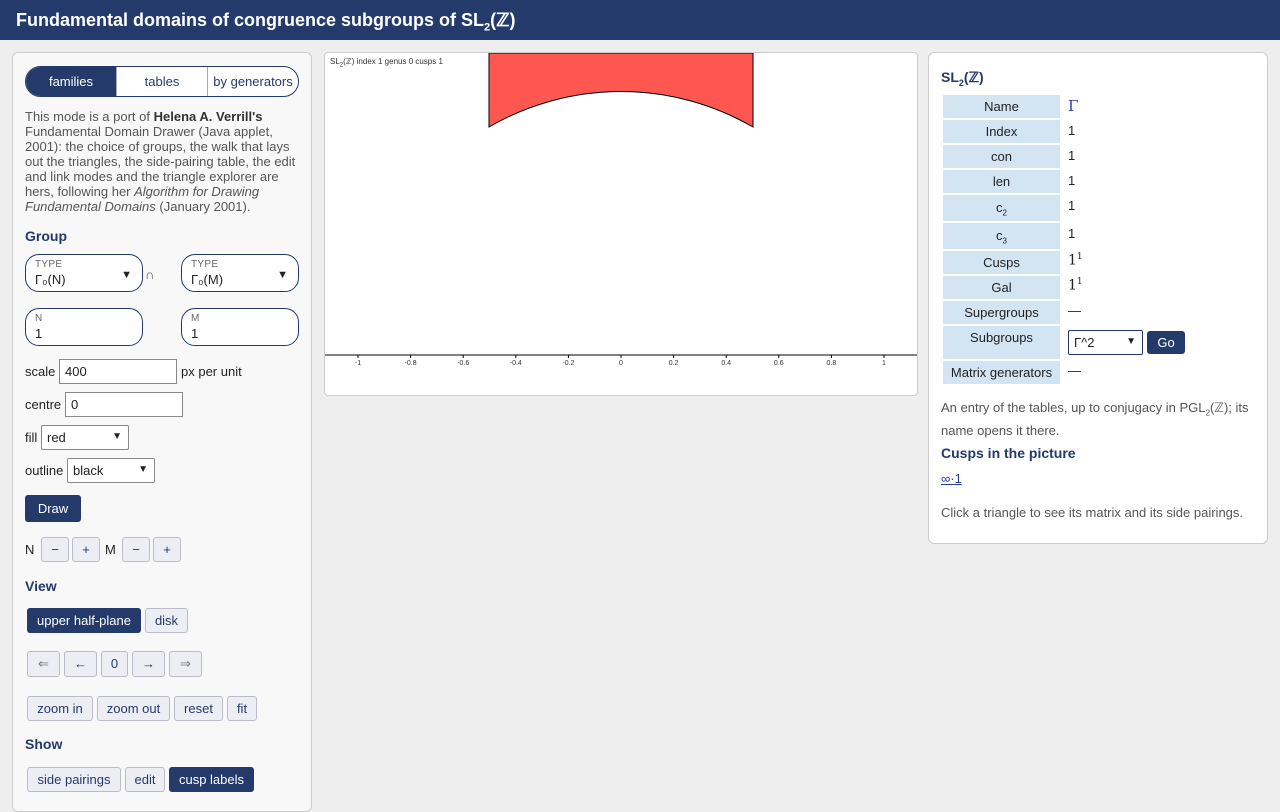  I want to click on cusp-link: ∞·1, so click(951, 478).